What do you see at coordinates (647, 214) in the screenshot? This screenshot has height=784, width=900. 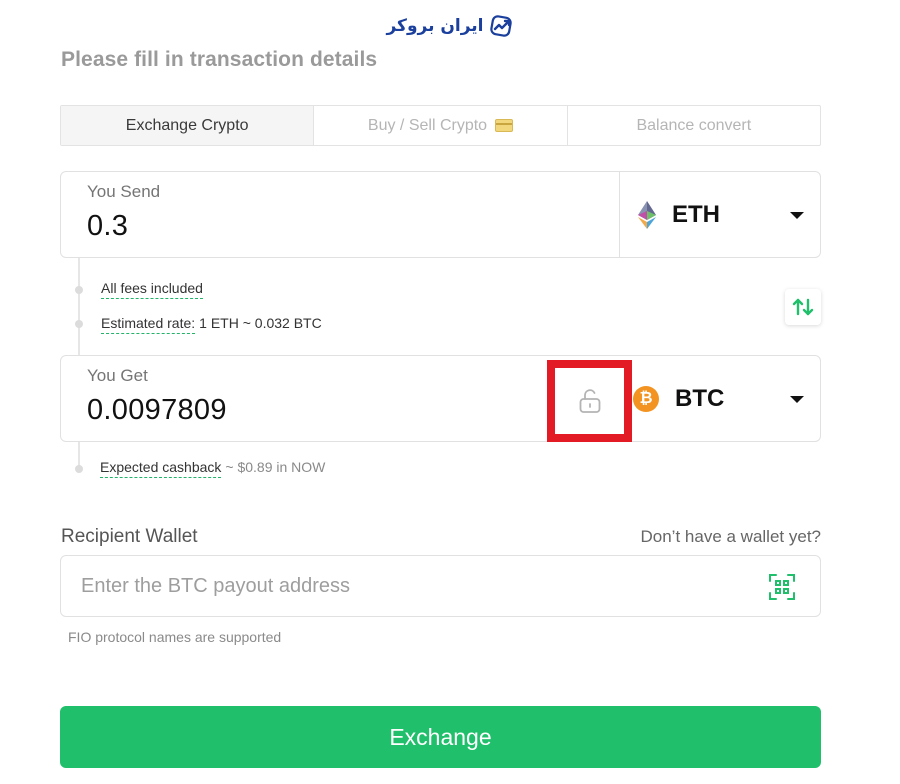 I see `ethereum-icon` at bounding box center [647, 214].